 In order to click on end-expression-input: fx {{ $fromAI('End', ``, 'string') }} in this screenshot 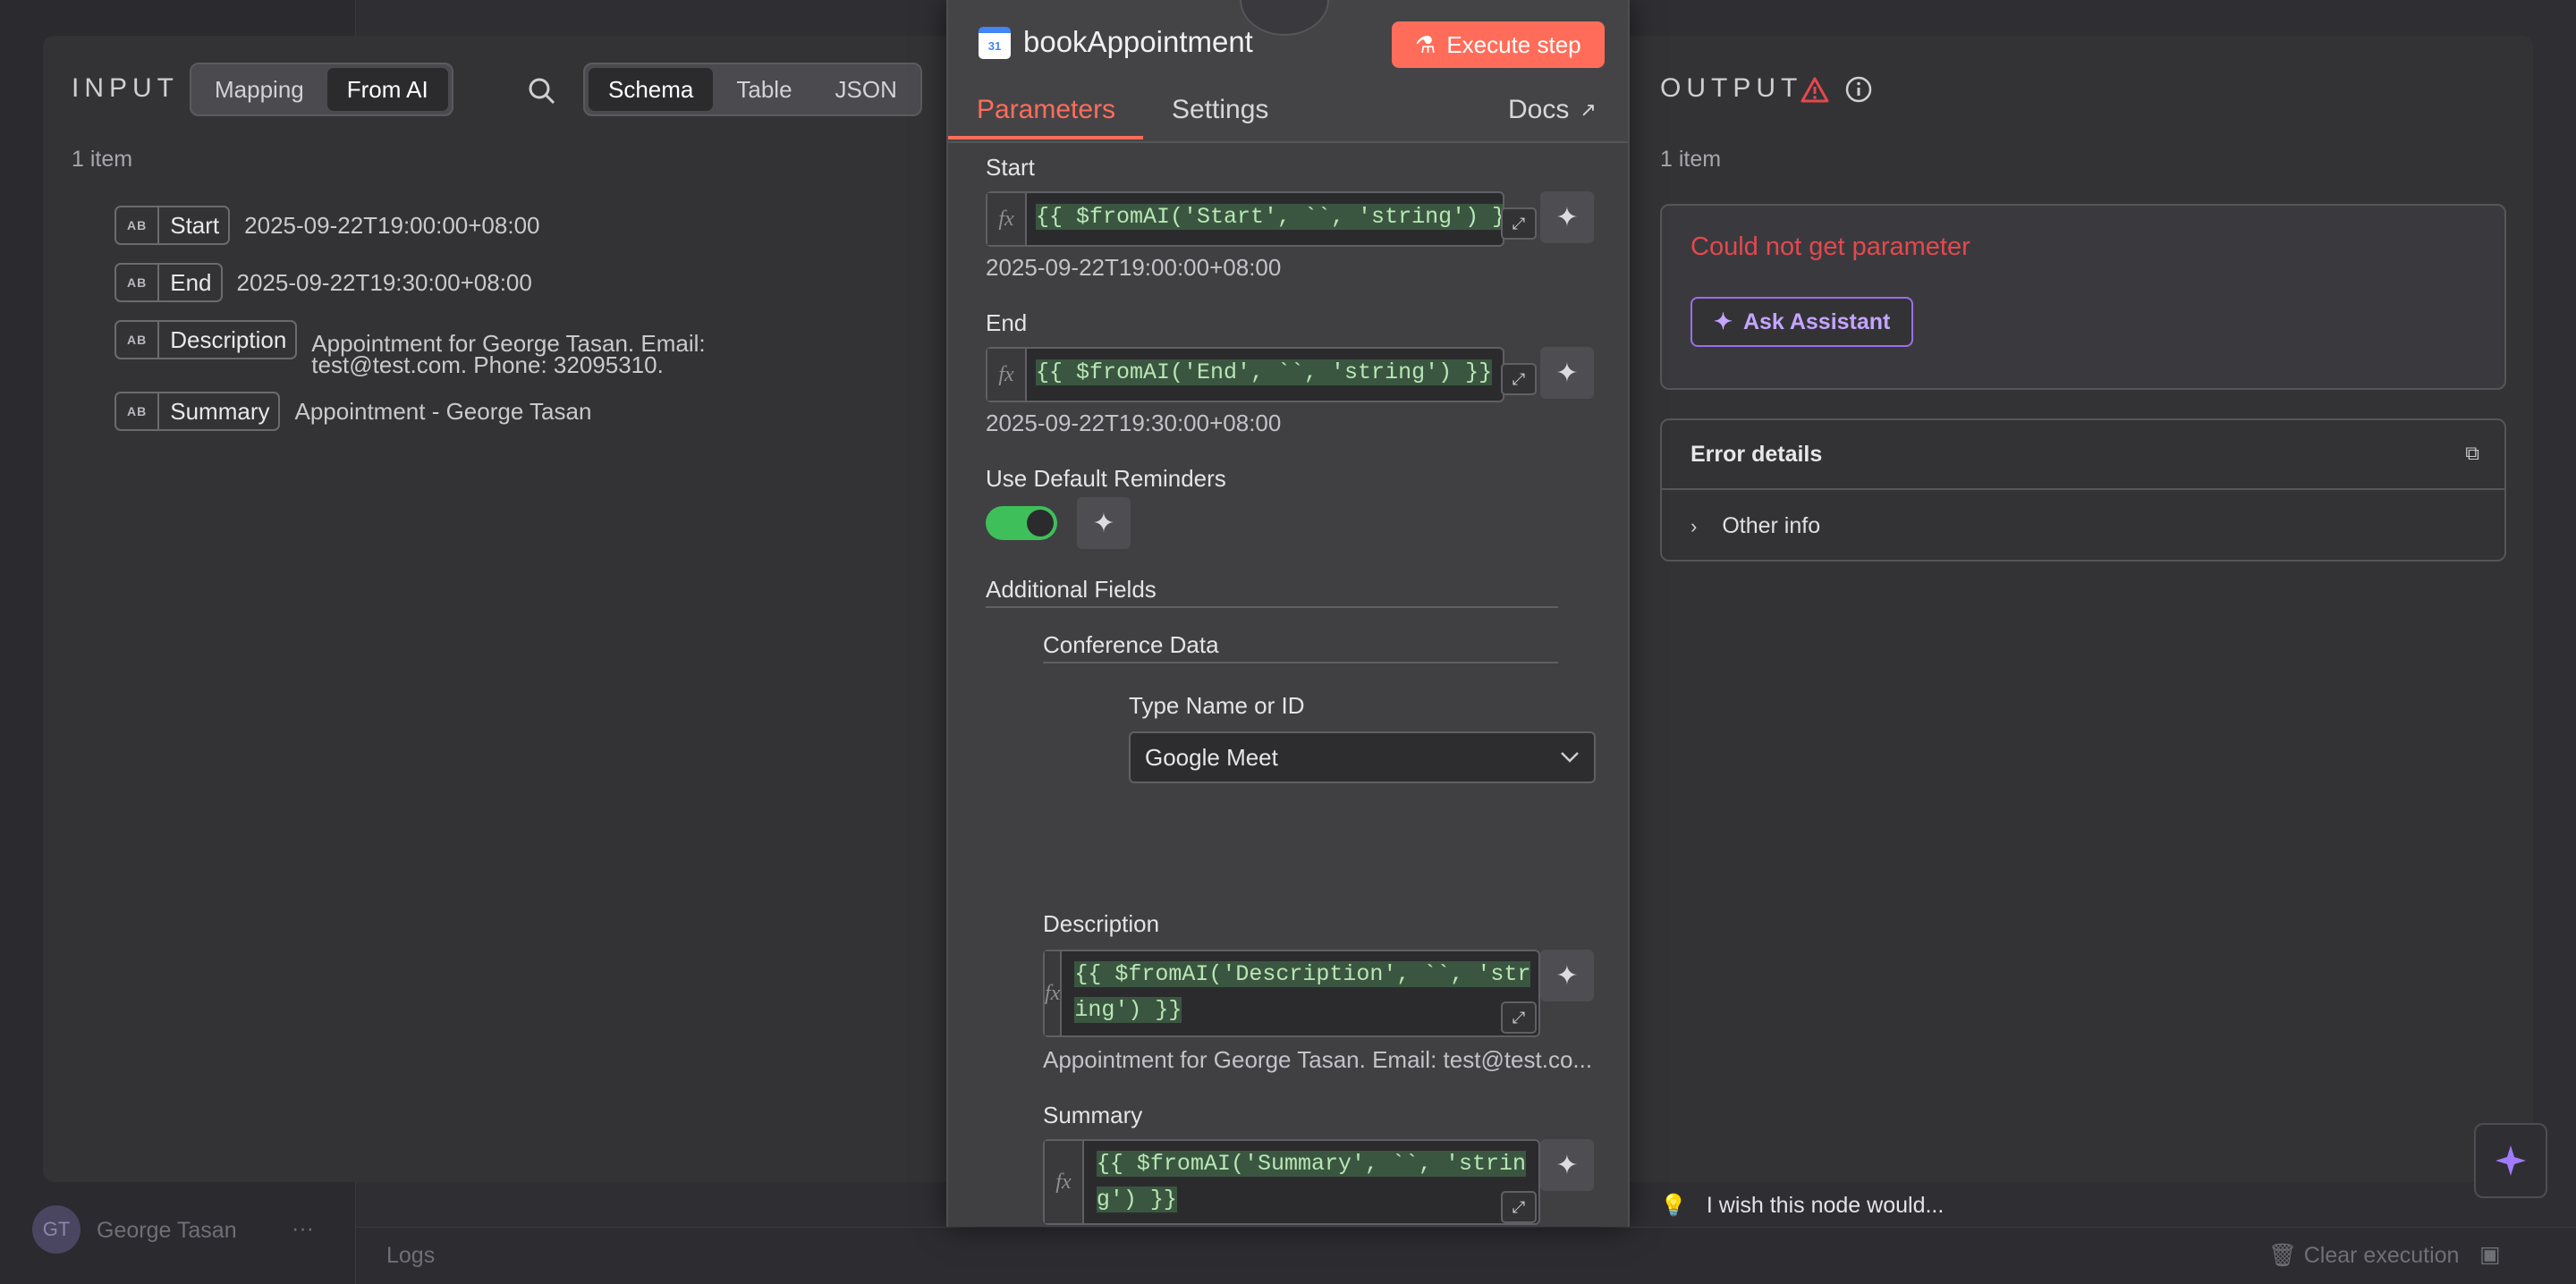, I will do `click(1245, 374)`.